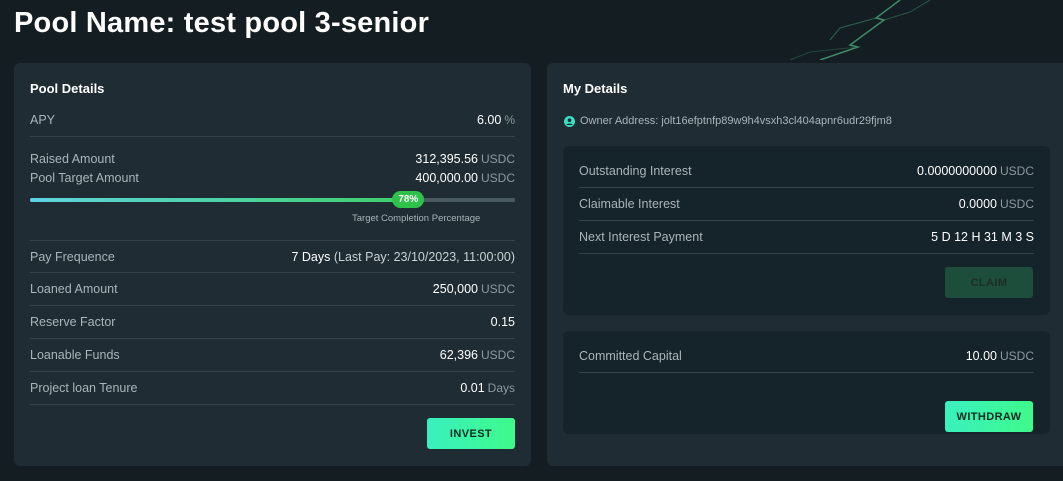 This screenshot has width=1063, height=481. Describe the element at coordinates (72, 158) in the screenshot. I see `raised-label: Raised Amount` at that location.